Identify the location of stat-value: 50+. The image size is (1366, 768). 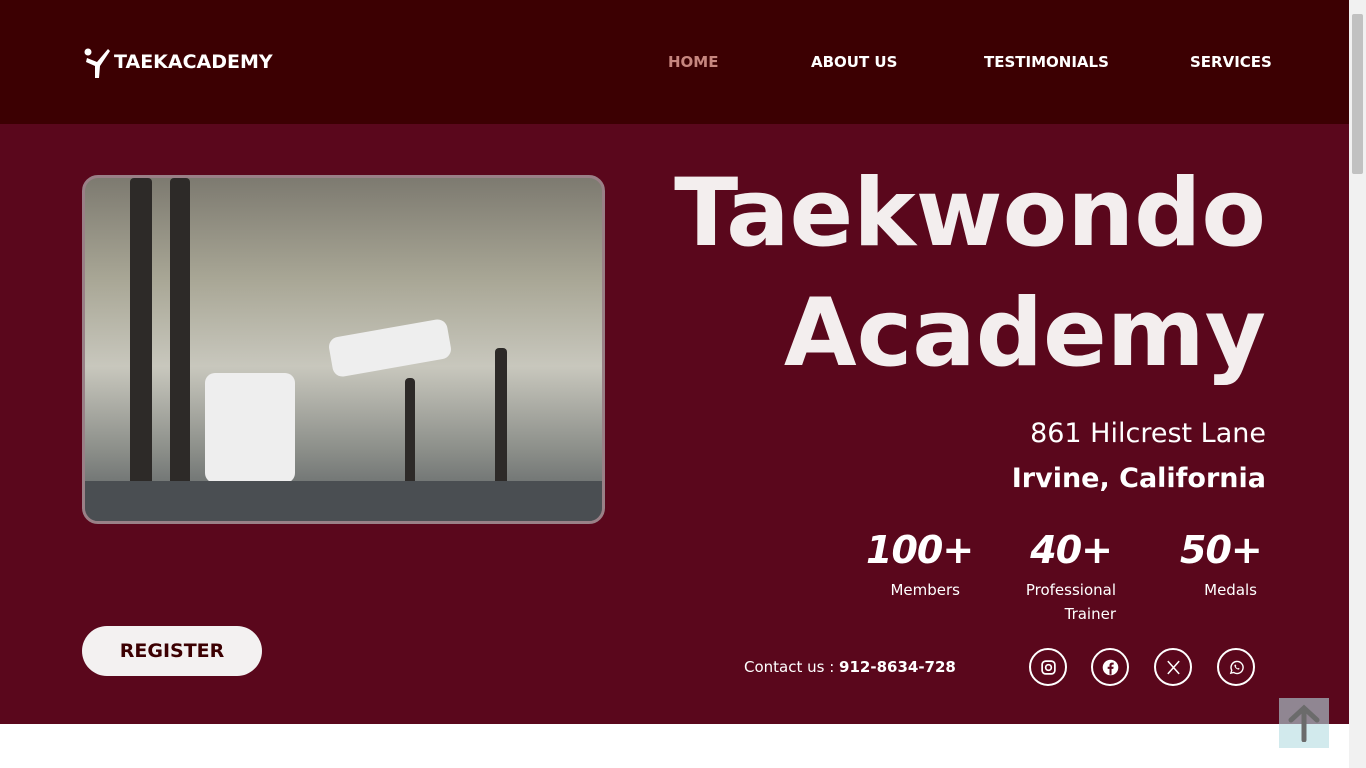
(1221, 550).